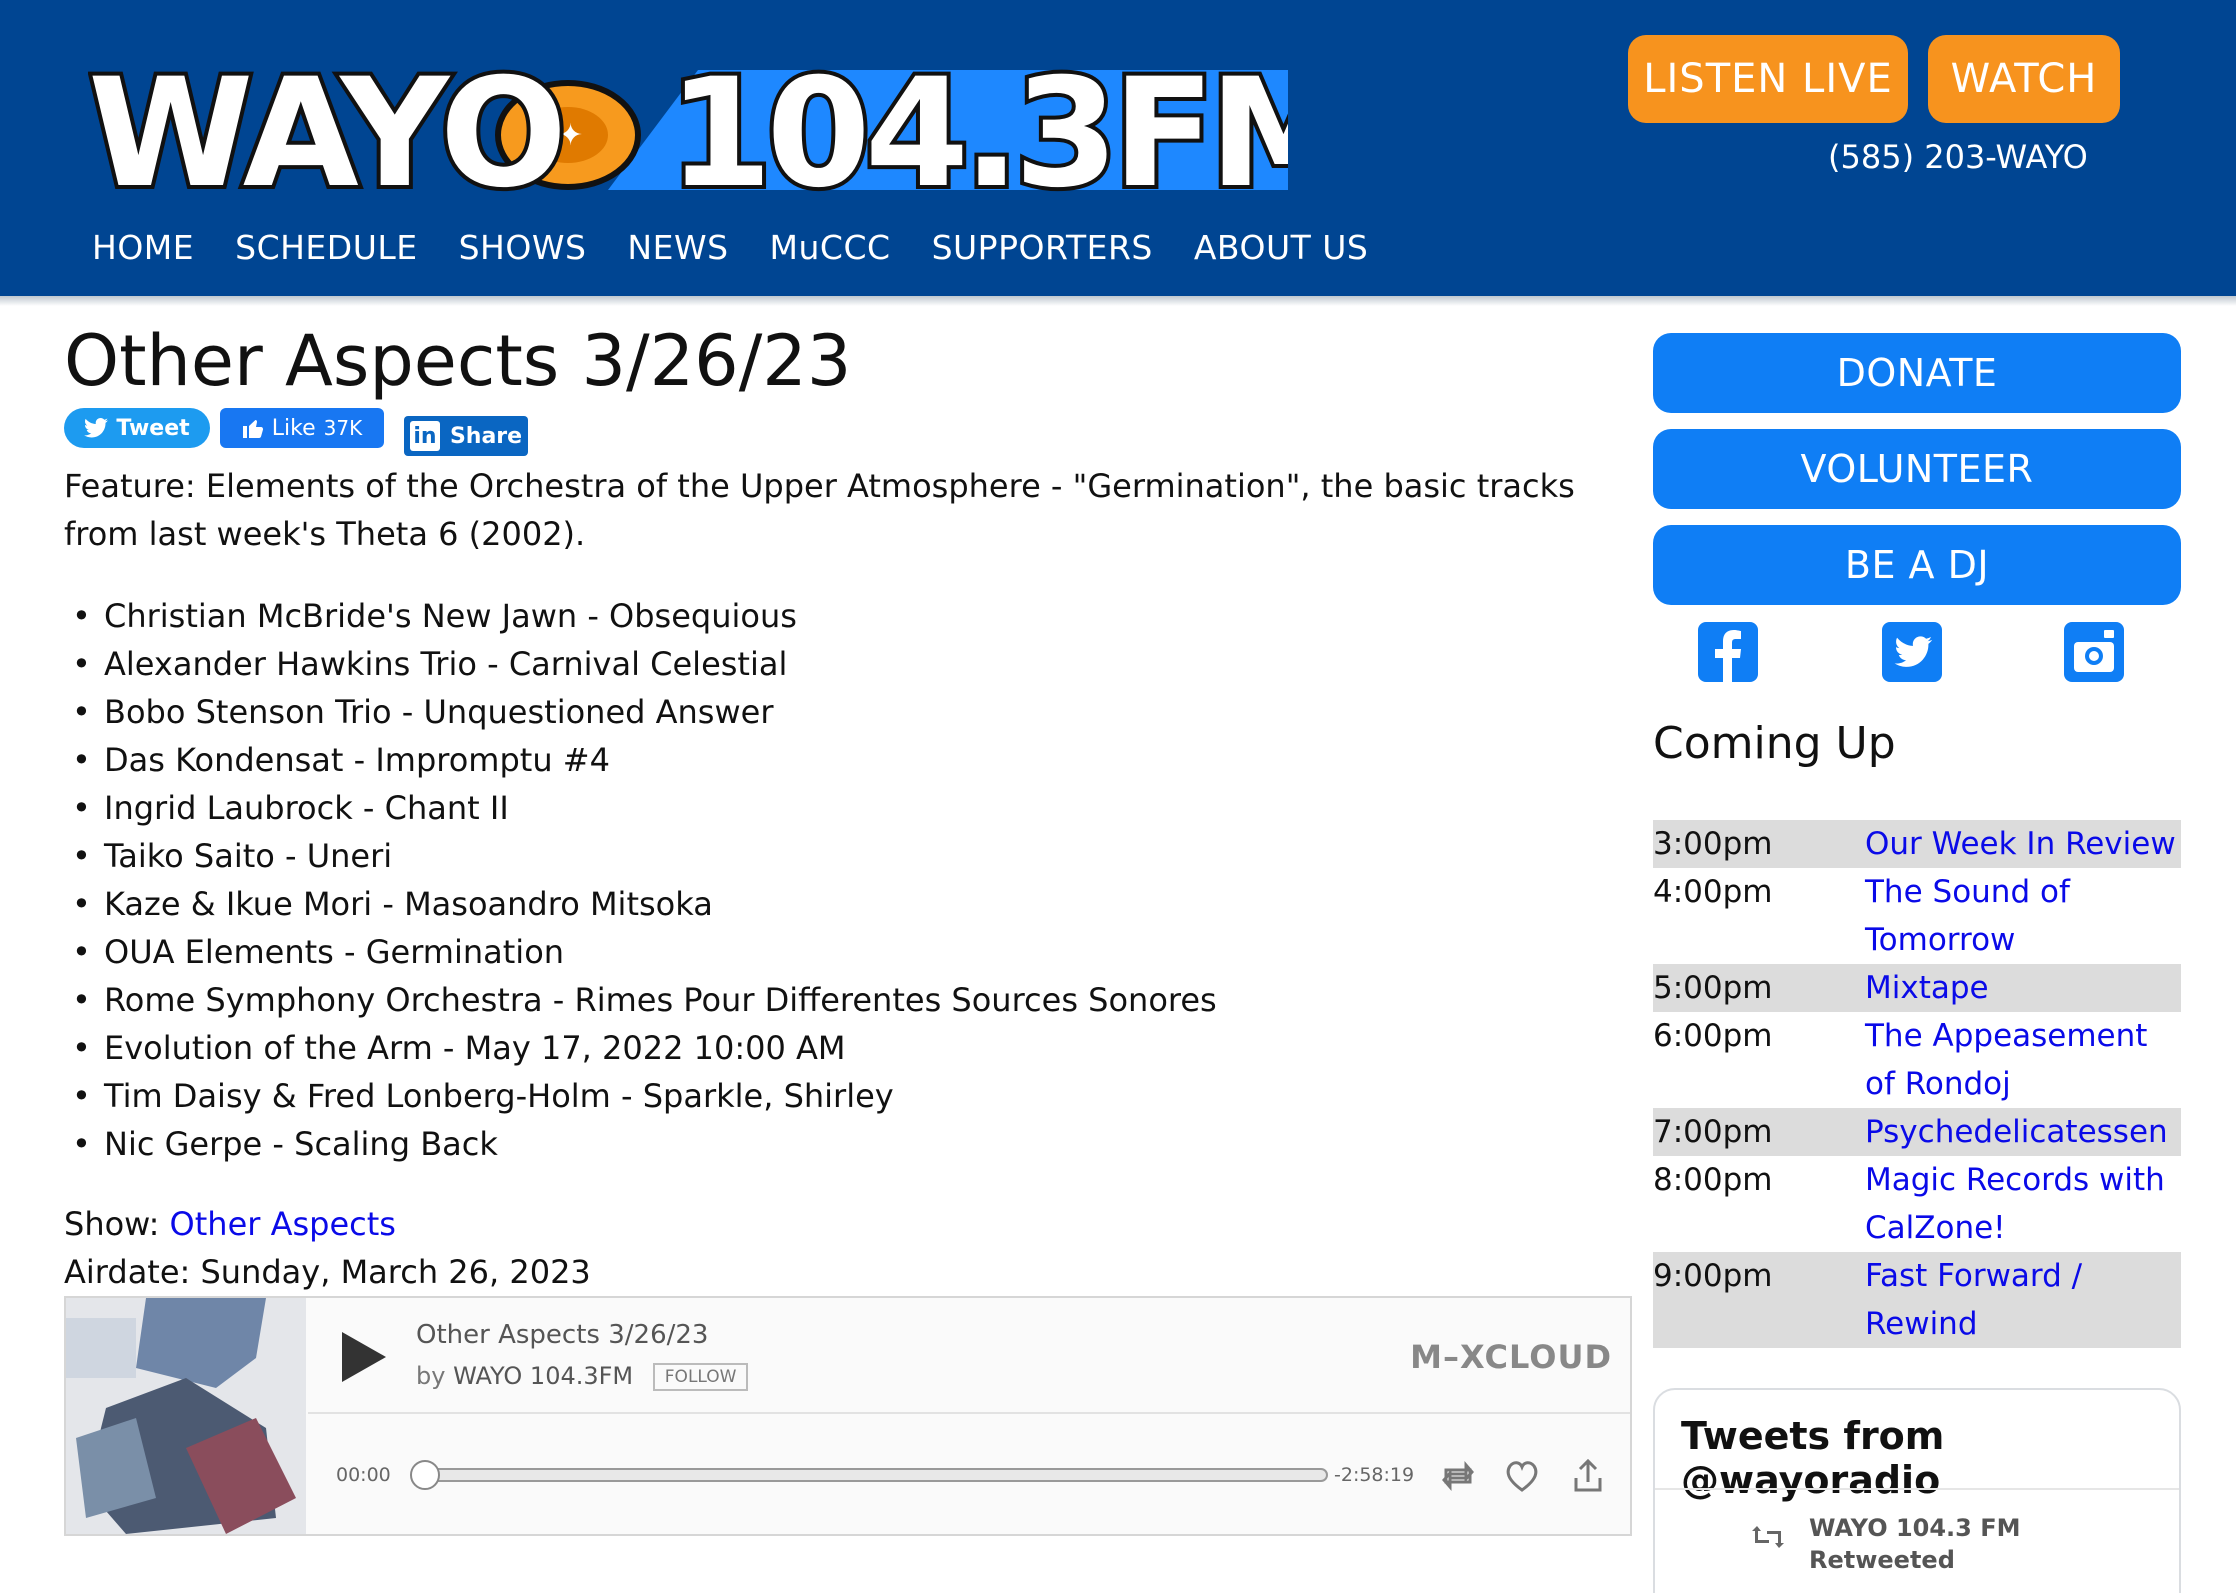 Image resolution: width=2236 pixels, height=1593 pixels. I want to click on schedule-time: 3:00pm, so click(1713, 844).